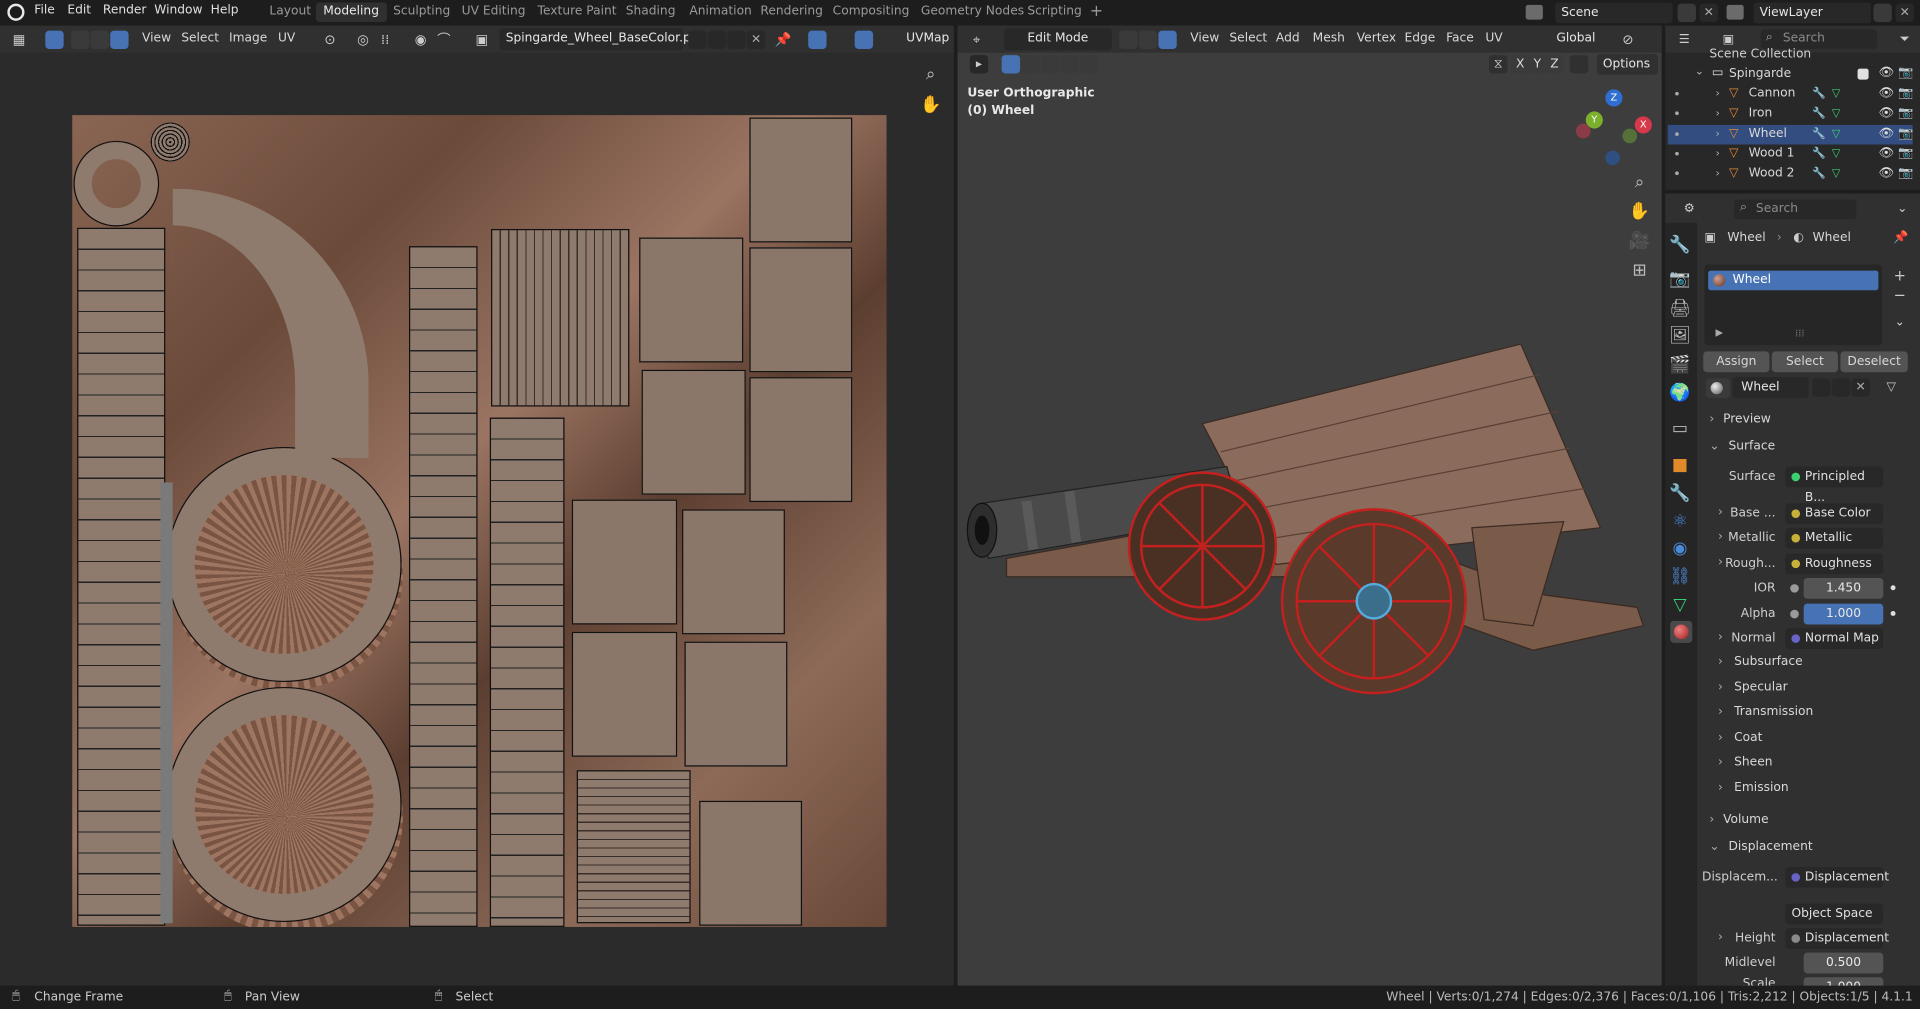 Image resolution: width=1920 pixels, height=1009 pixels. I want to click on world-tab-icon: 🌍, so click(1680, 393).